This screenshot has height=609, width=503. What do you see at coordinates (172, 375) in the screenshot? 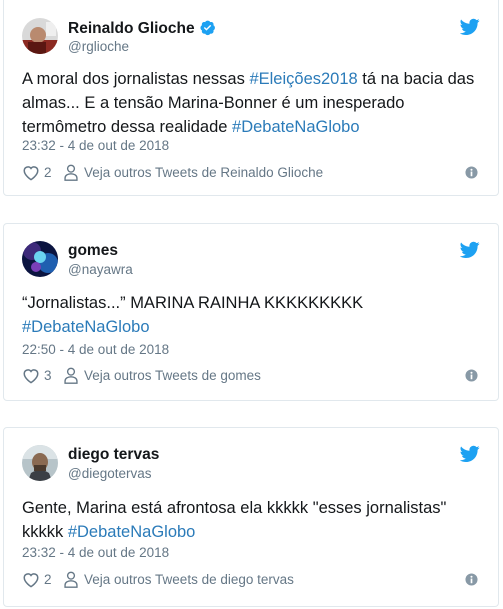
I see `more-tweets-label: Veja outros Tweets de gomes` at bounding box center [172, 375].